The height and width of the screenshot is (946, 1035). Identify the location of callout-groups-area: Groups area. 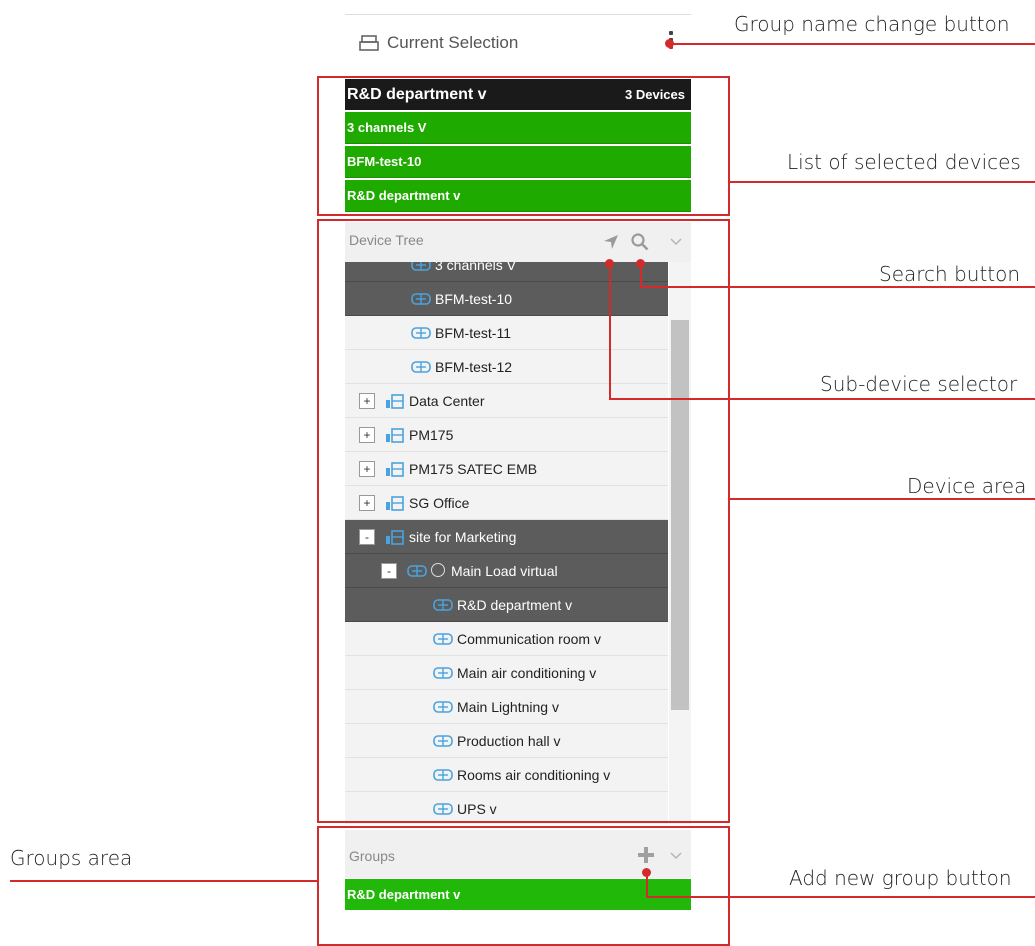
(71, 858).